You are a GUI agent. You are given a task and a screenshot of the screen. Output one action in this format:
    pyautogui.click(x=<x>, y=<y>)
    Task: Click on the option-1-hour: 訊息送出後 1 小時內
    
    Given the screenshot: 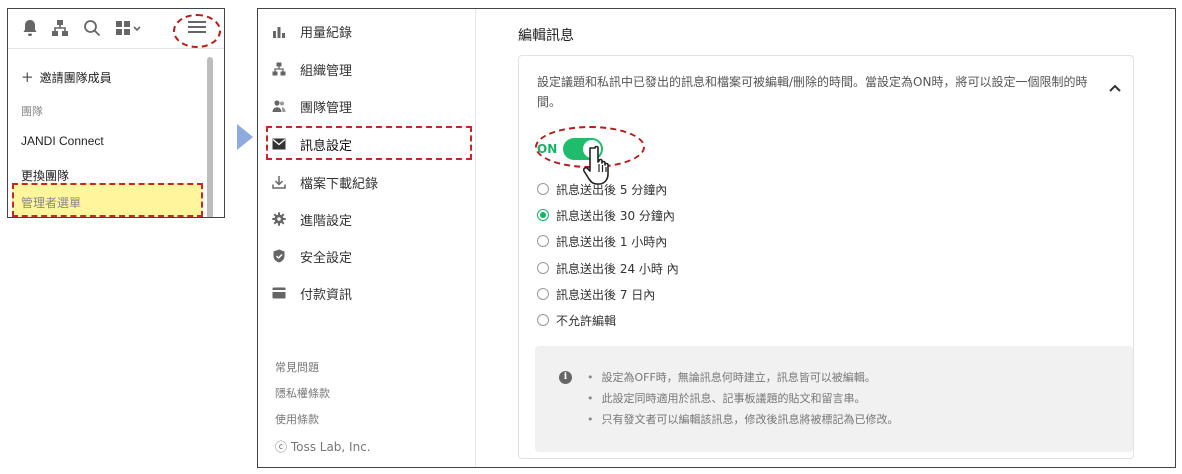 What is the action you would take?
    pyautogui.click(x=602, y=241)
    